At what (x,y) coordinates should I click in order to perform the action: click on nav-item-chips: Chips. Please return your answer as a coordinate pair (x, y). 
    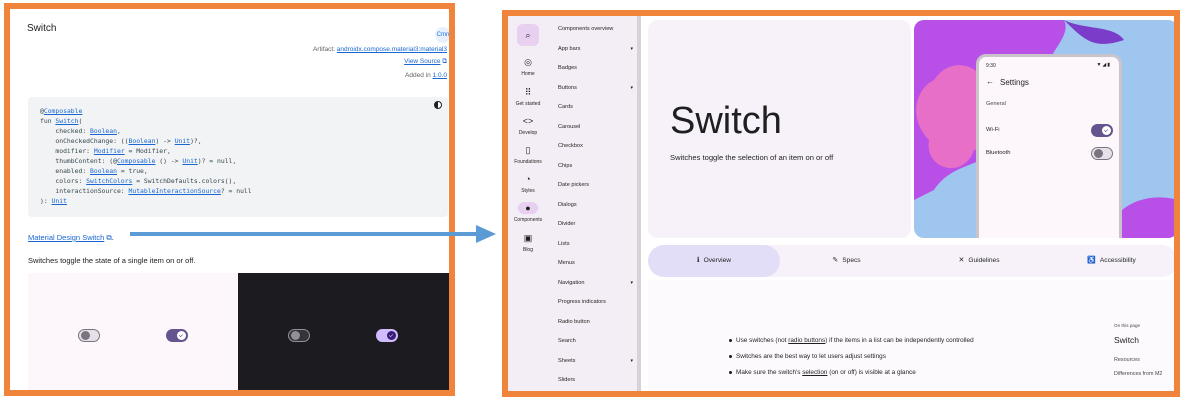
    Looking at the image, I should click on (595, 166).